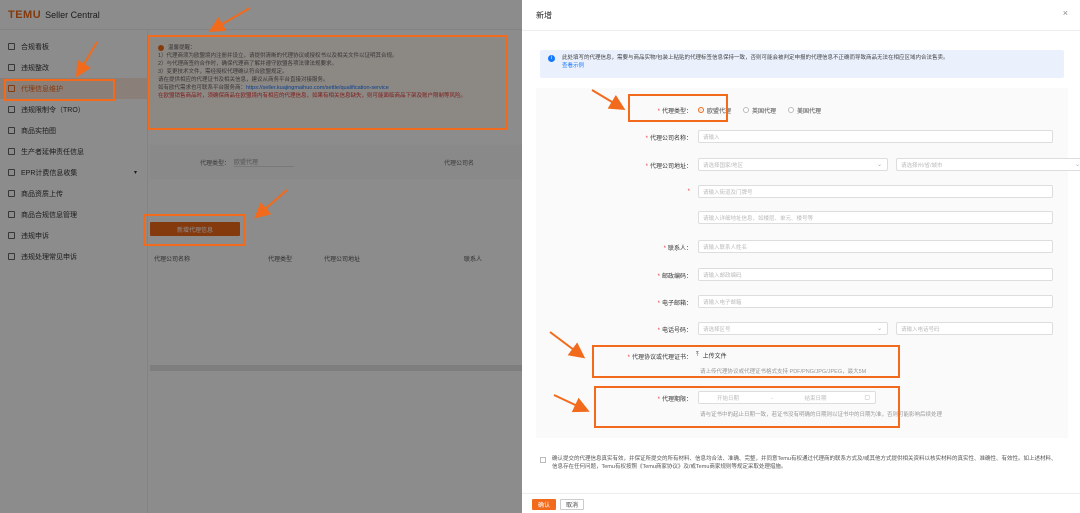 The width and height of the screenshot is (1080, 513). I want to click on field-label: *, so click(617, 192).